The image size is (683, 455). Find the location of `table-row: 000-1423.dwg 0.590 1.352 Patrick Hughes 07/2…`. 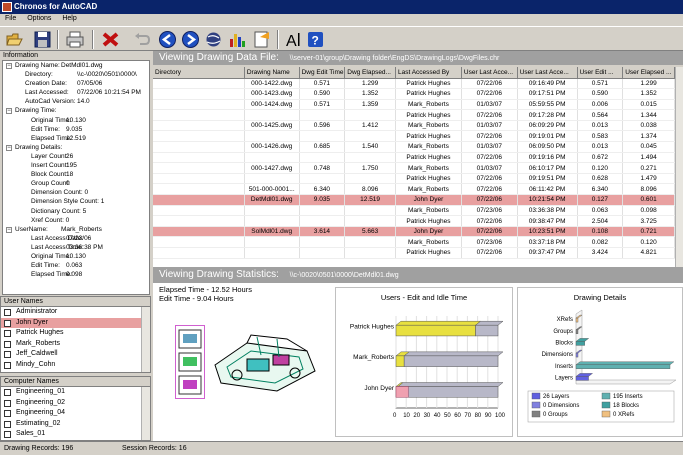

table-row: 000-1423.dwg 0.590 1.352 Patrick Hughes 07/2… is located at coordinates (414, 94).